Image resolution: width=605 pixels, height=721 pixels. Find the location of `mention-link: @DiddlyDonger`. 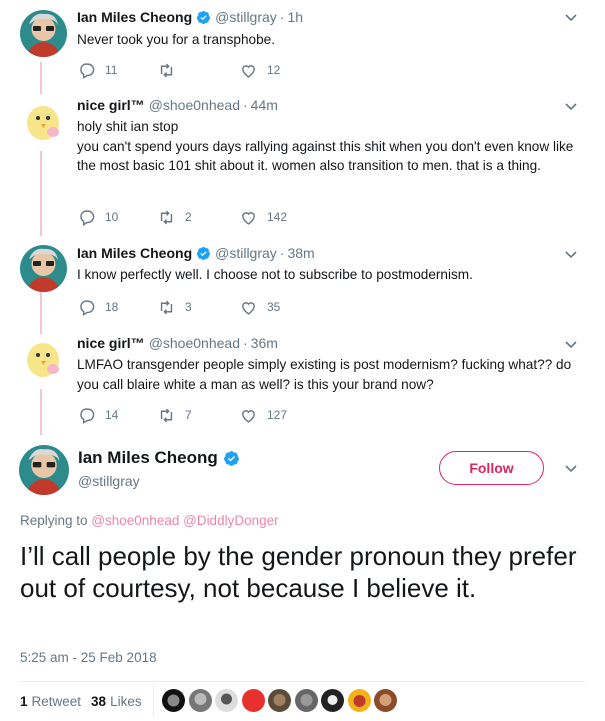

mention-link: @DiddlyDonger is located at coordinates (231, 520).